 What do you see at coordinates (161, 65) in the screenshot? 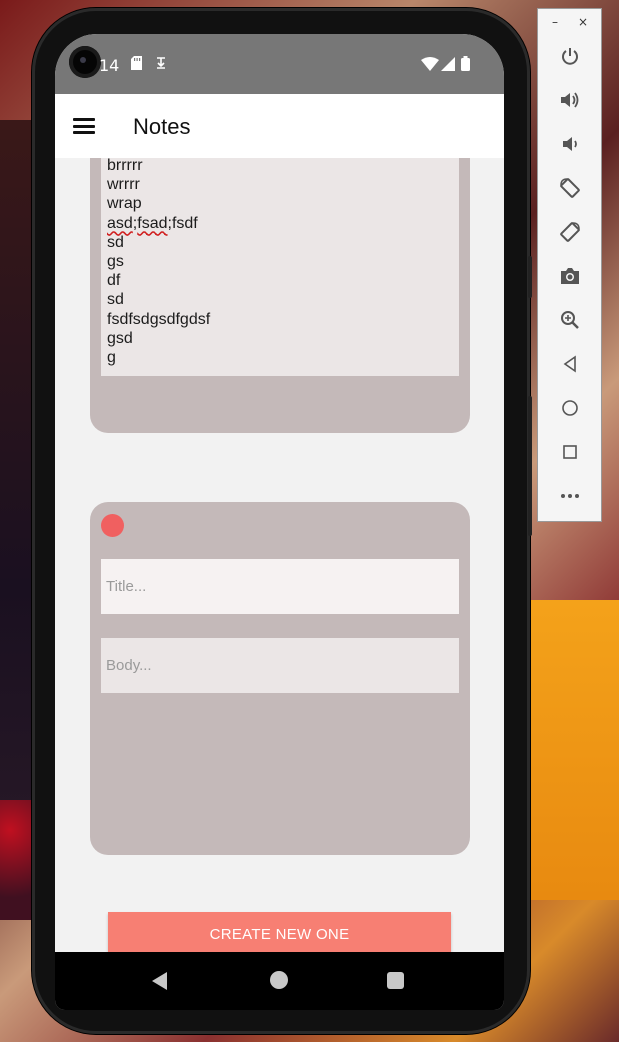
I see `download-icon` at bounding box center [161, 65].